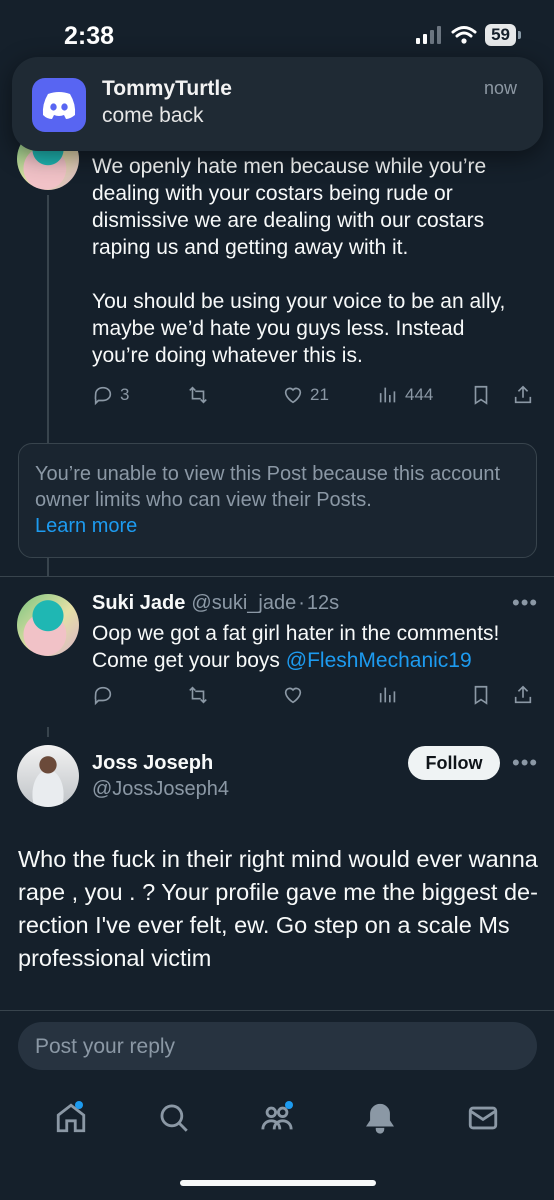 Image resolution: width=554 pixels, height=1200 pixels. Describe the element at coordinates (329, 695) in the screenshot. I see `like-button` at that location.